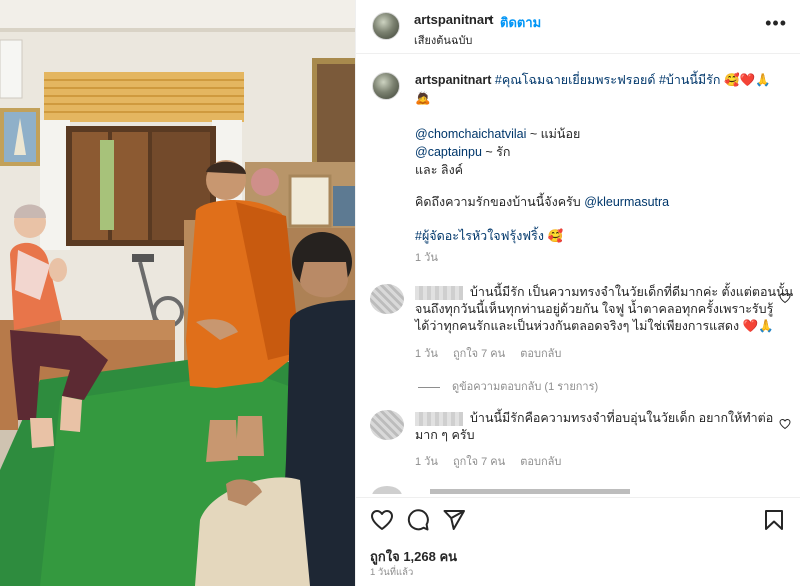 The height and width of the screenshot is (586, 800). I want to click on caption-emoji: 🥰❤️🙏, so click(747, 80).